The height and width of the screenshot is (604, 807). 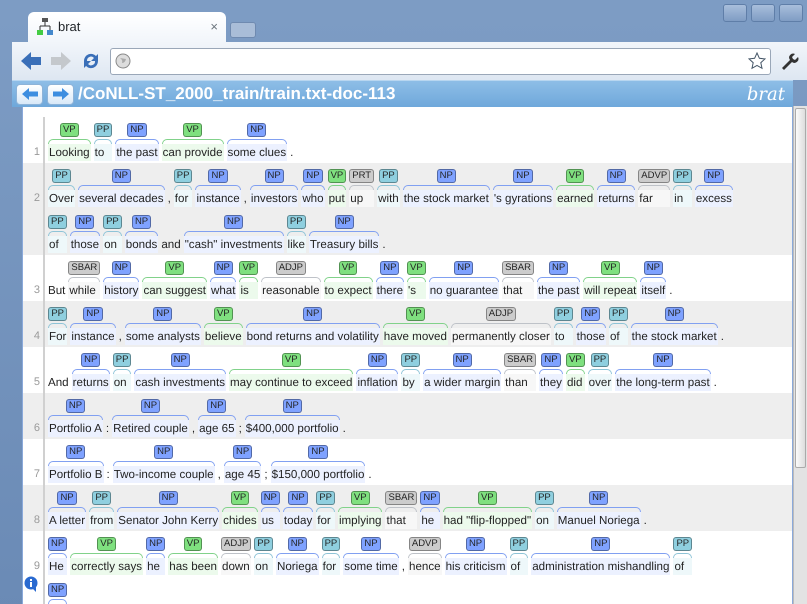 What do you see at coordinates (446, 198) in the screenshot?
I see `annotated-text: the stock market` at bounding box center [446, 198].